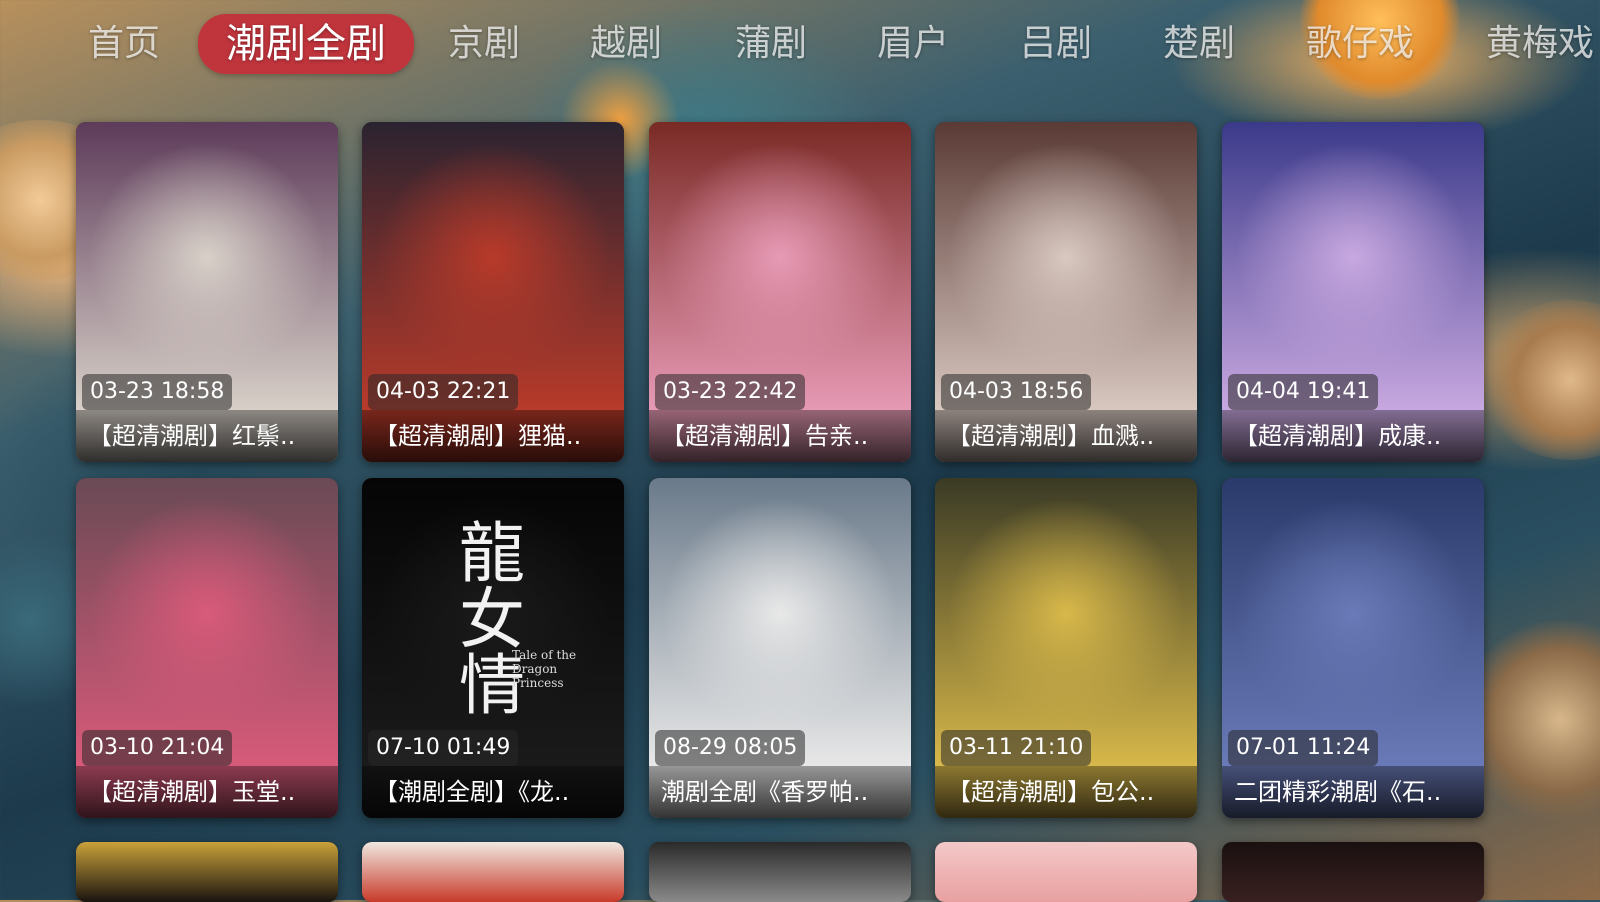  Describe the element at coordinates (626, 44) in the screenshot. I see `tab-yueju: 越剧` at that location.